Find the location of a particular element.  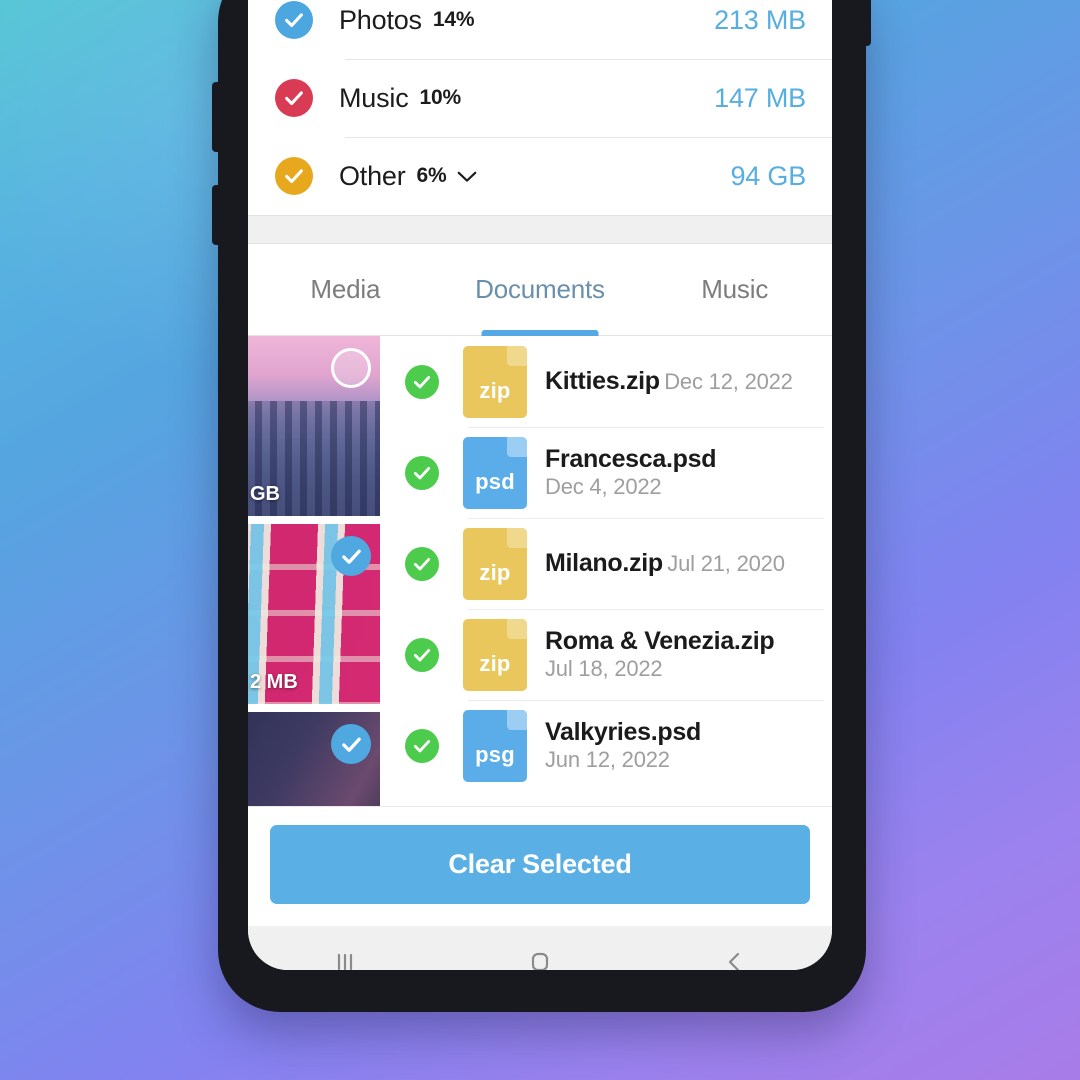

storage-size-music: 147 MB is located at coordinates (760, 97).